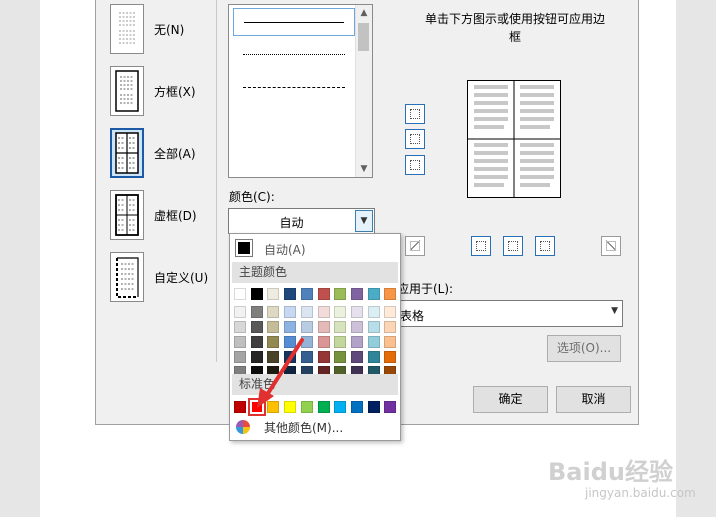 This screenshot has width=716, height=517. I want to click on apply-to-value: 表格, so click(412, 316).